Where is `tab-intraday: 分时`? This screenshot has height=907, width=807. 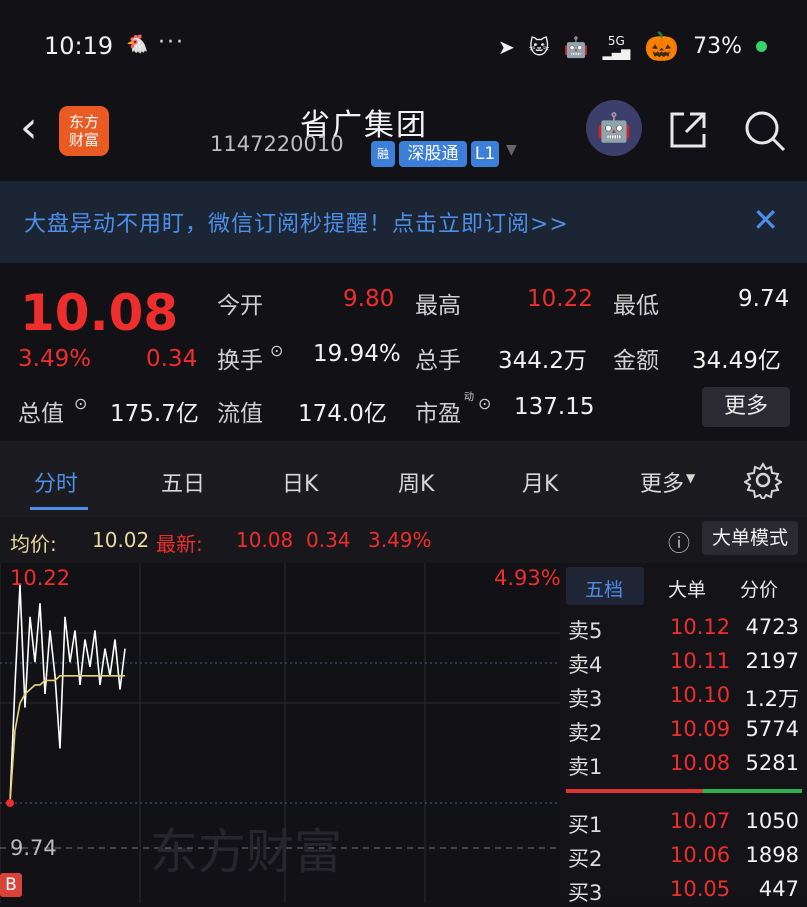 tab-intraday: 分时 is located at coordinates (56, 482).